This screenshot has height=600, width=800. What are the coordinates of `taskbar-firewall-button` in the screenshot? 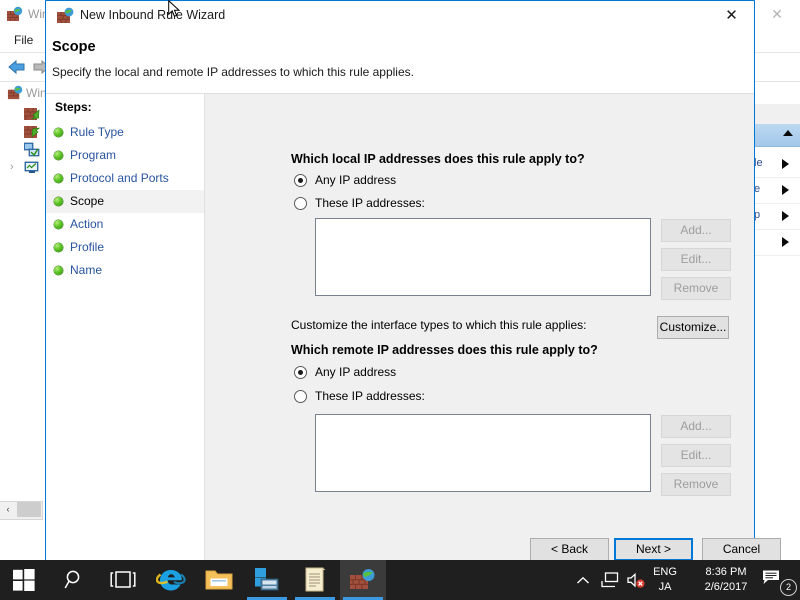 It's located at (363, 580).